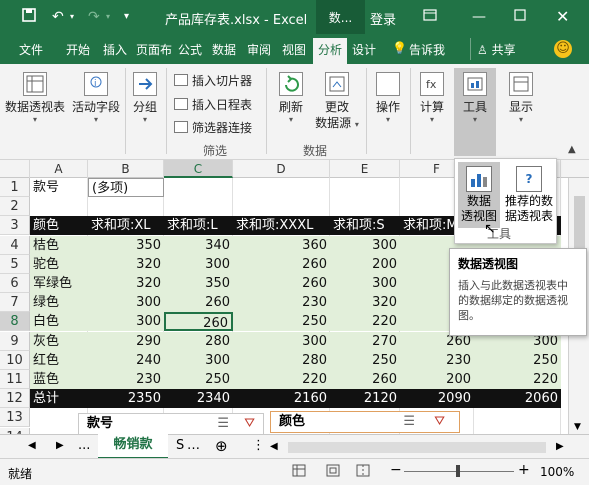  I want to click on tab-home: 开始, so click(78, 49).